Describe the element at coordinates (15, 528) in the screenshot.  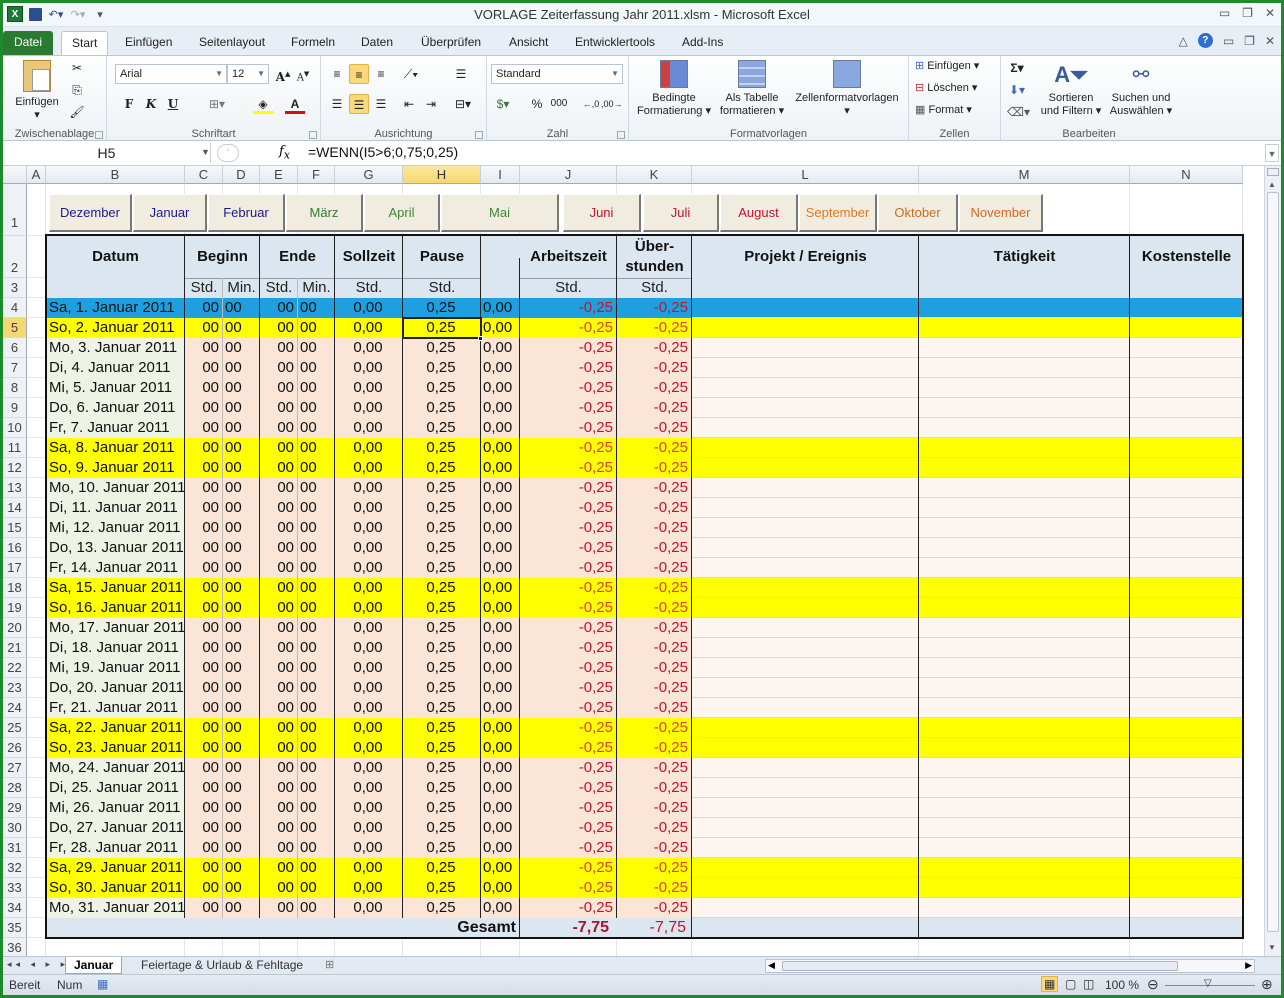
I see `row-header-15: 15` at that location.